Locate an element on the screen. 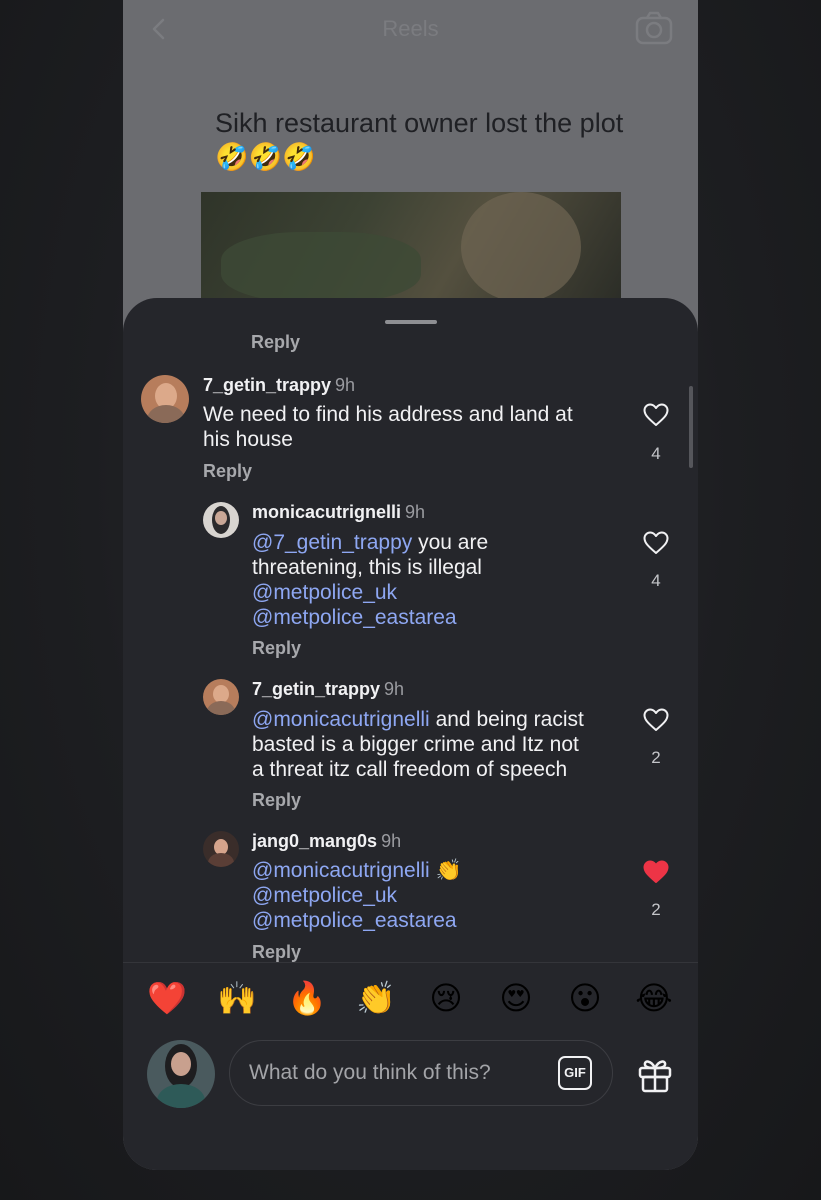 The image size is (821, 1200). comment-username: monicacutrignelli is located at coordinates (326, 512).